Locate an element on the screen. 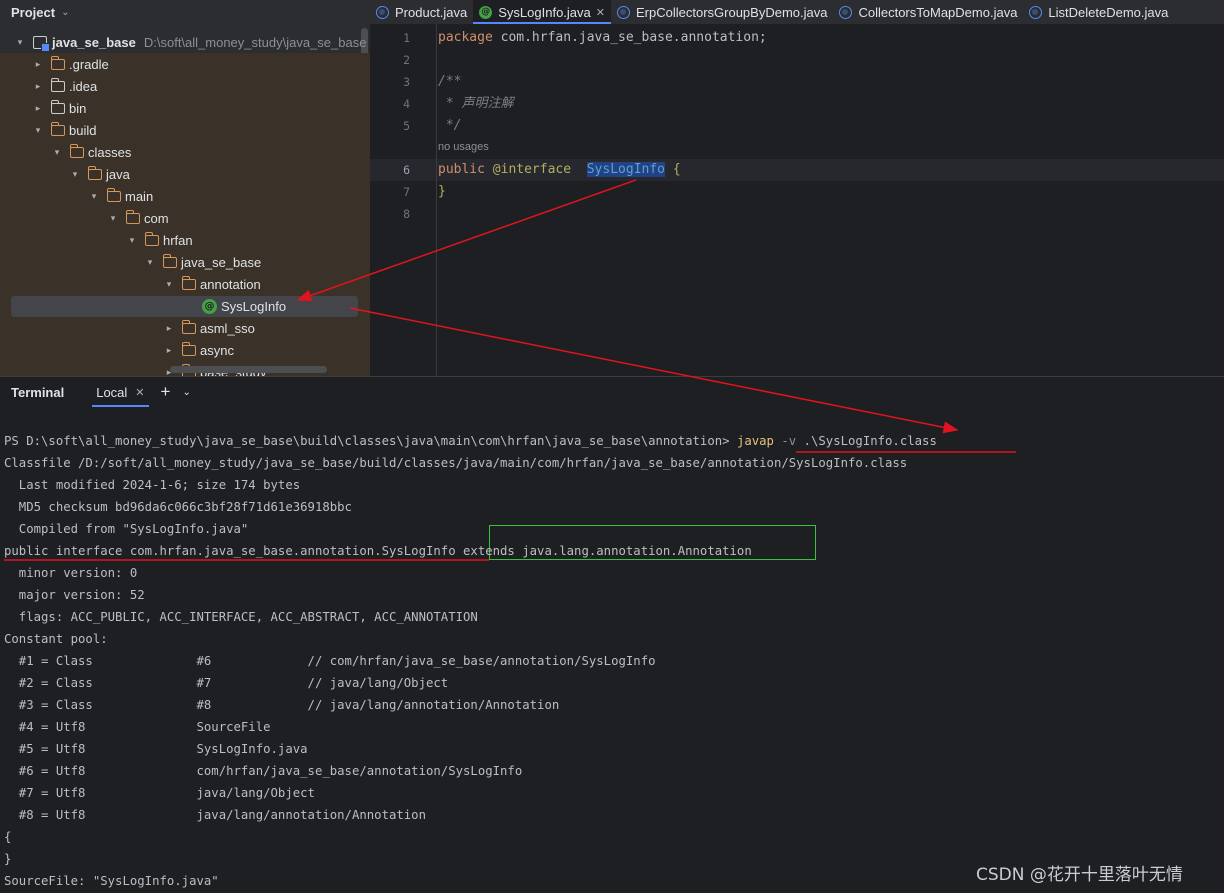 This screenshot has height=893, width=1224. tree-item-label: .gradle is located at coordinates (89, 64).